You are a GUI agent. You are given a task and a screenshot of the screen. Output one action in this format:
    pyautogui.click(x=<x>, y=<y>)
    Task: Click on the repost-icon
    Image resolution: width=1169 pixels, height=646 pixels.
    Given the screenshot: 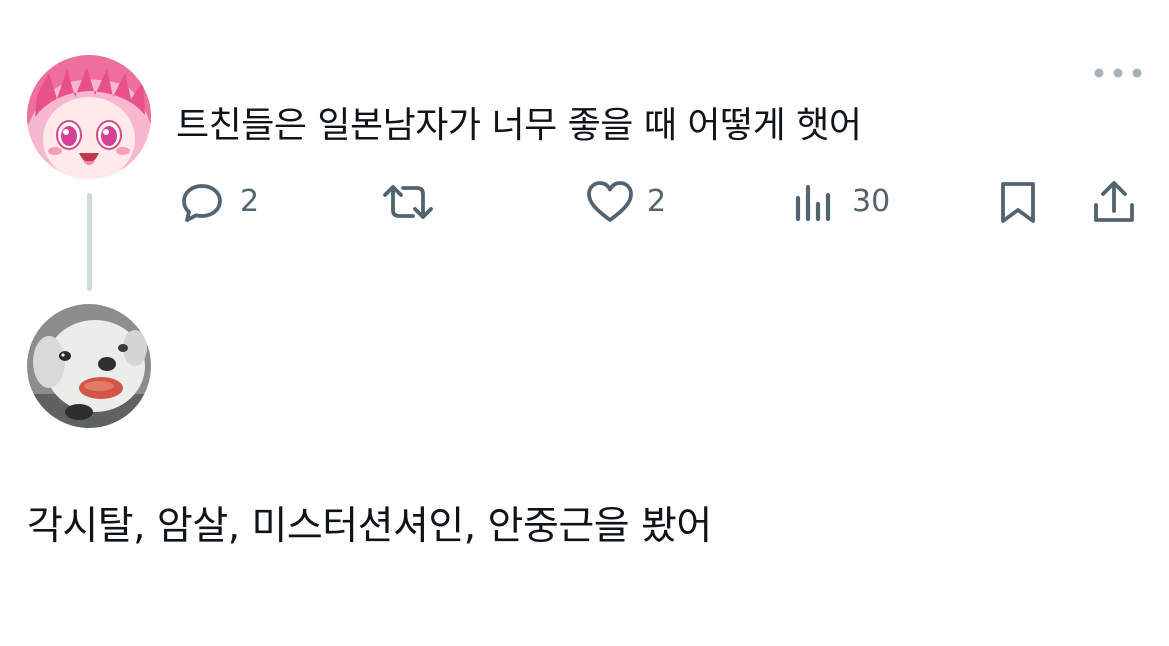 What is the action you would take?
    pyautogui.click(x=408, y=202)
    